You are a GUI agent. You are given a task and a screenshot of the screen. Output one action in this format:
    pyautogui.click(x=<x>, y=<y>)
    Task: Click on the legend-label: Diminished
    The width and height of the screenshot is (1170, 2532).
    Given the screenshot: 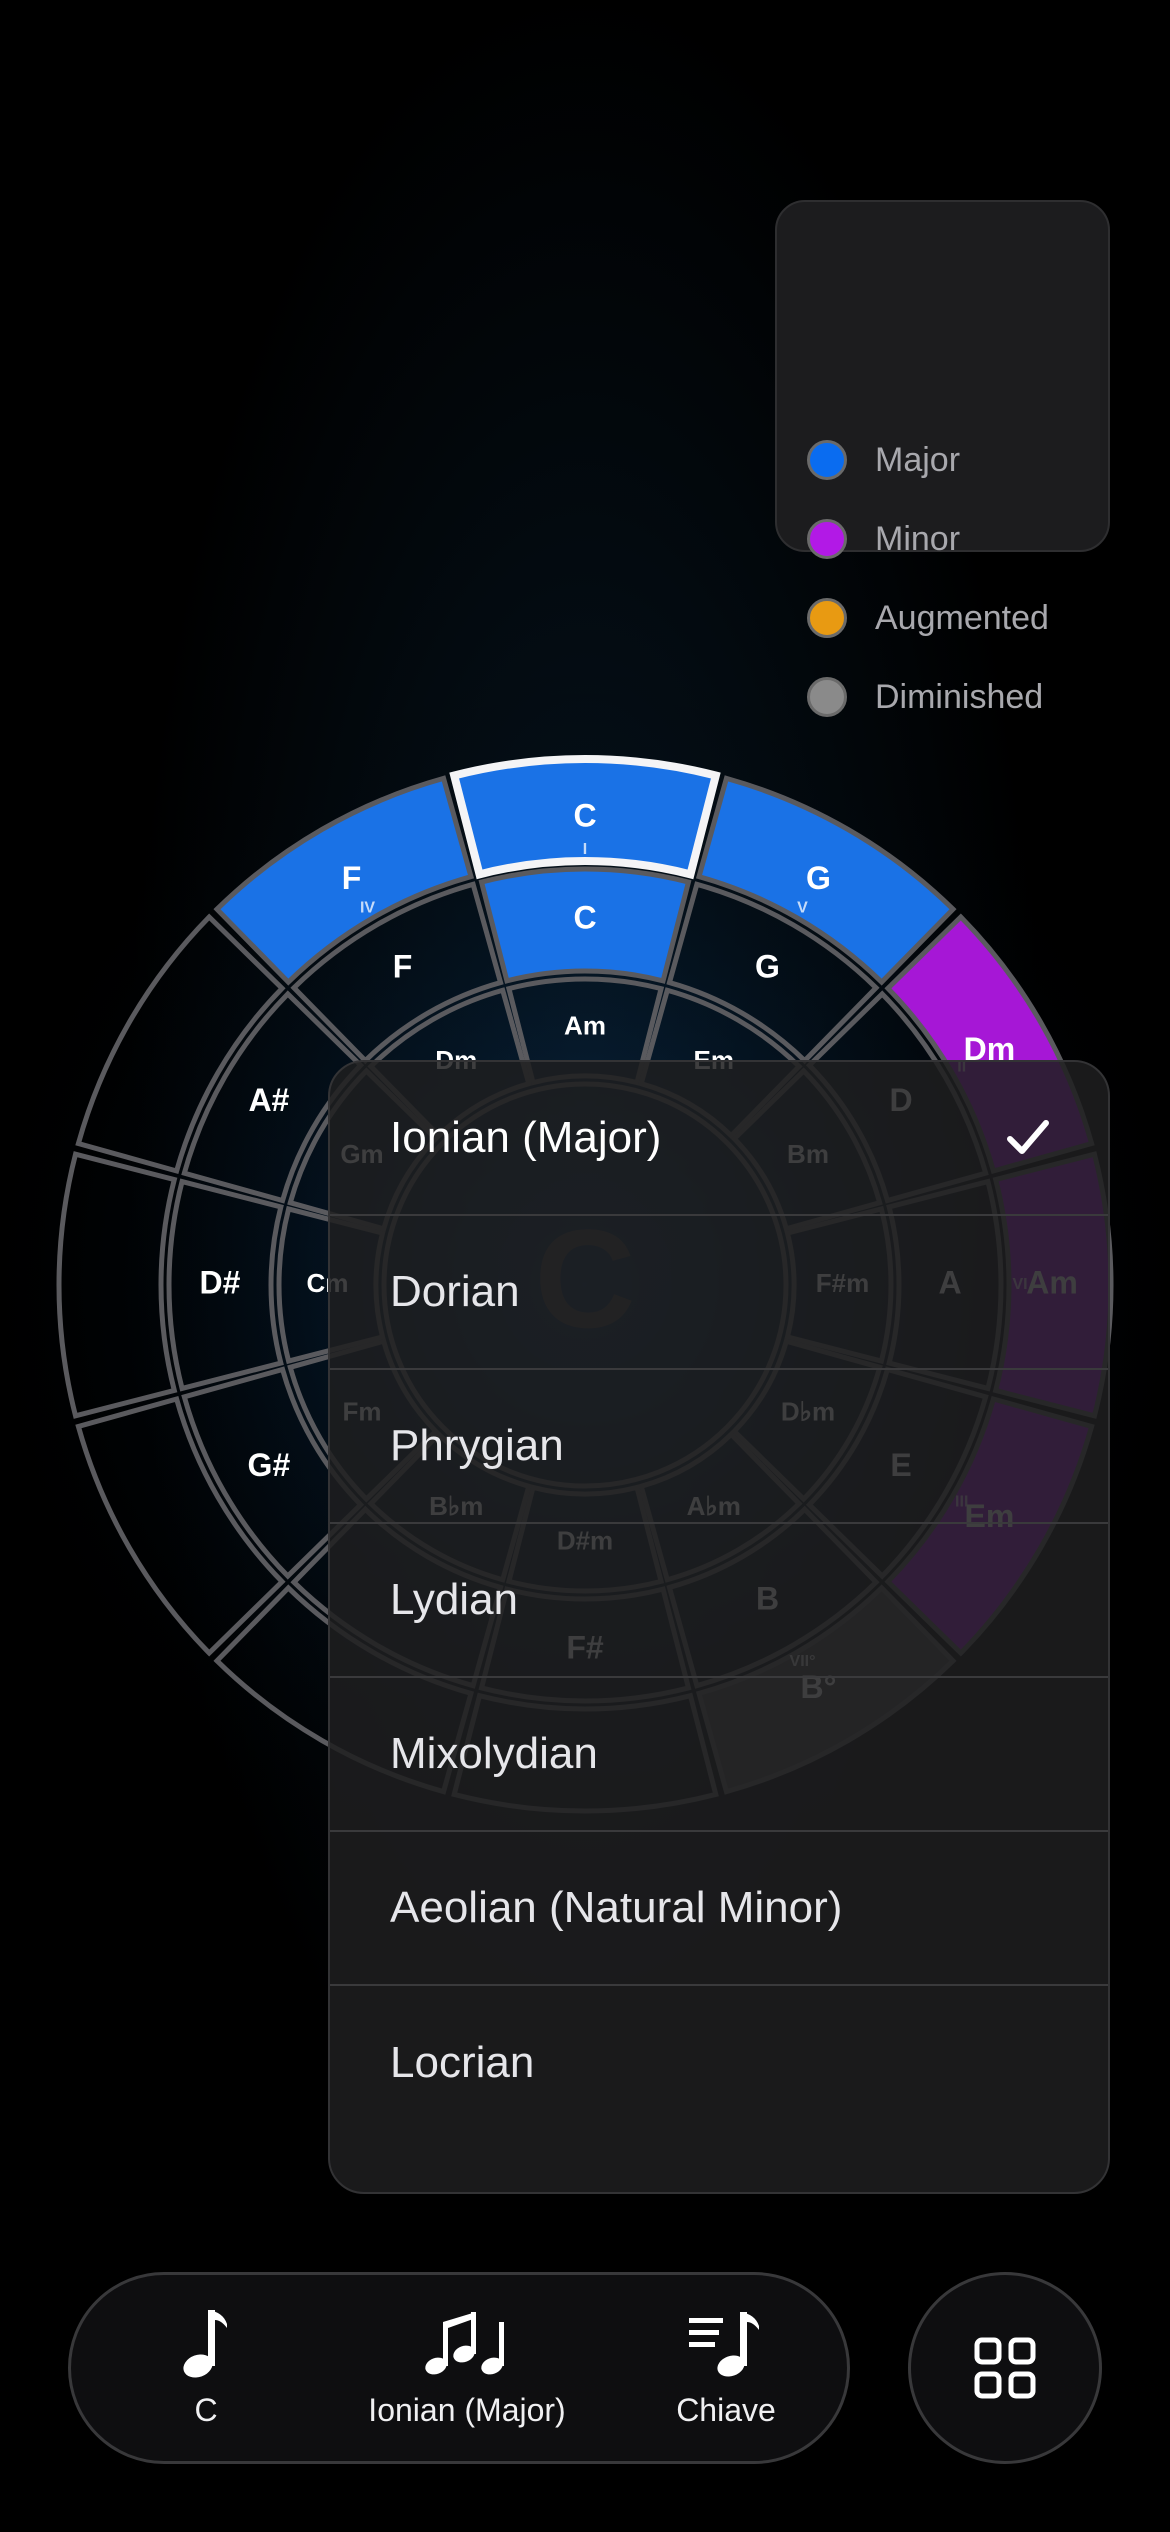 What is the action you would take?
    pyautogui.click(x=959, y=696)
    